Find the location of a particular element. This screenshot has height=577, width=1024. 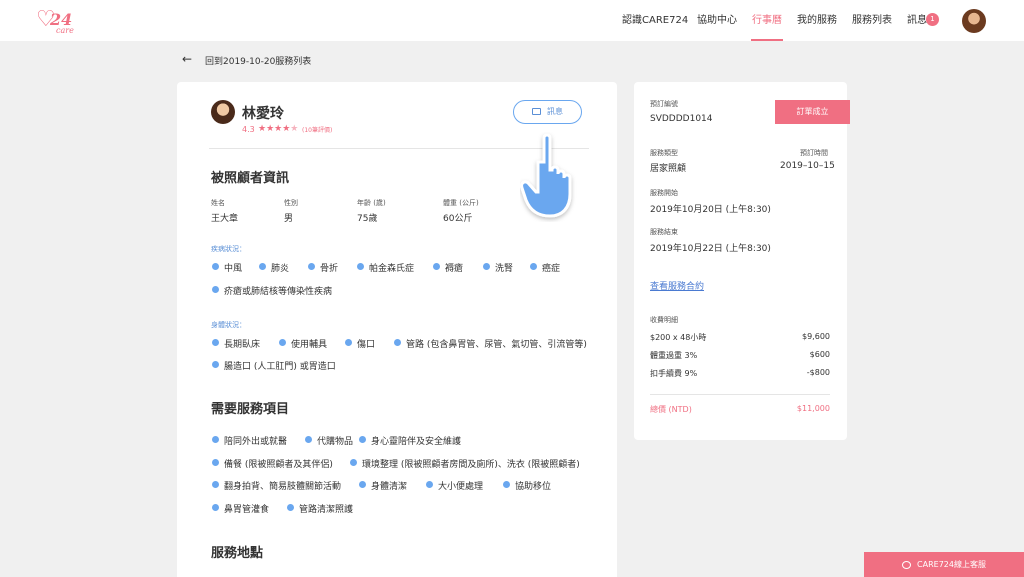

gender-label: 性別 is located at coordinates (291, 203).